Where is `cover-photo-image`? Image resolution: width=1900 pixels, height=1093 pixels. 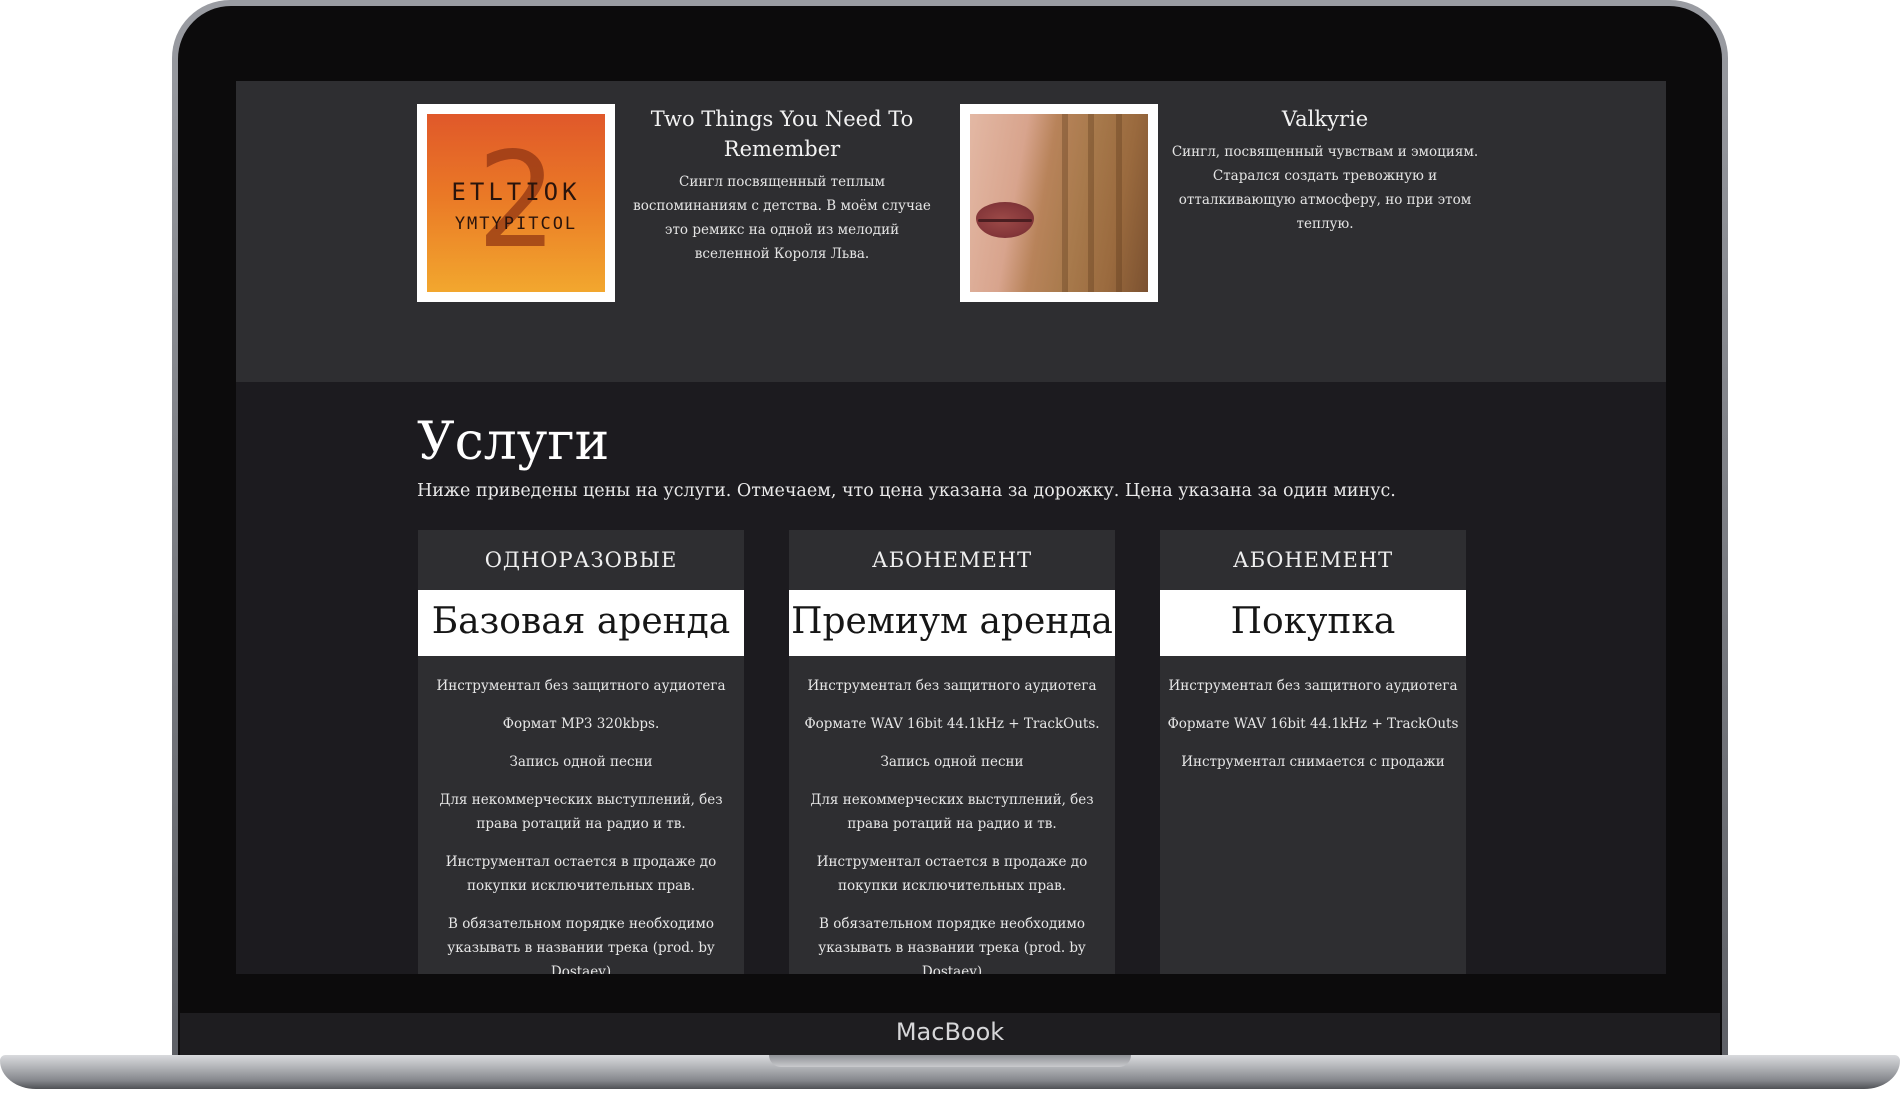 cover-photo-image is located at coordinates (1059, 203).